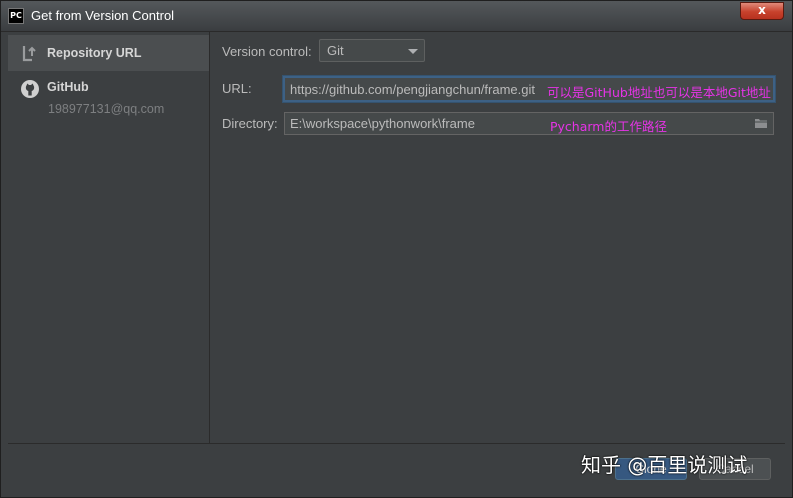 The height and width of the screenshot is (498, 793). Describe the element at coordinates (659, 92) in the screenshot. I see `url-annotation: 可以是GitHub地址也可以是本地Git地址` at that location.